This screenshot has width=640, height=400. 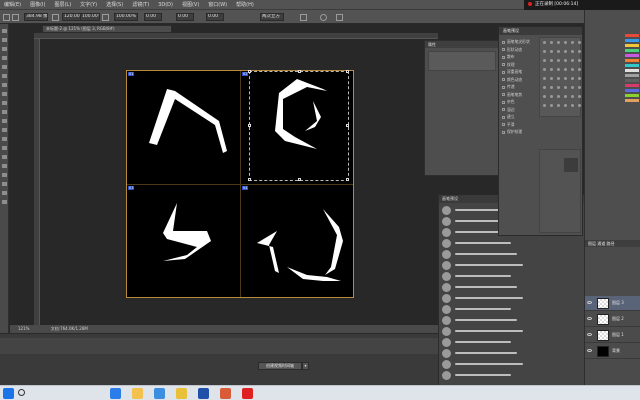 I want to click on record-icon, so click(x=247, y=393).